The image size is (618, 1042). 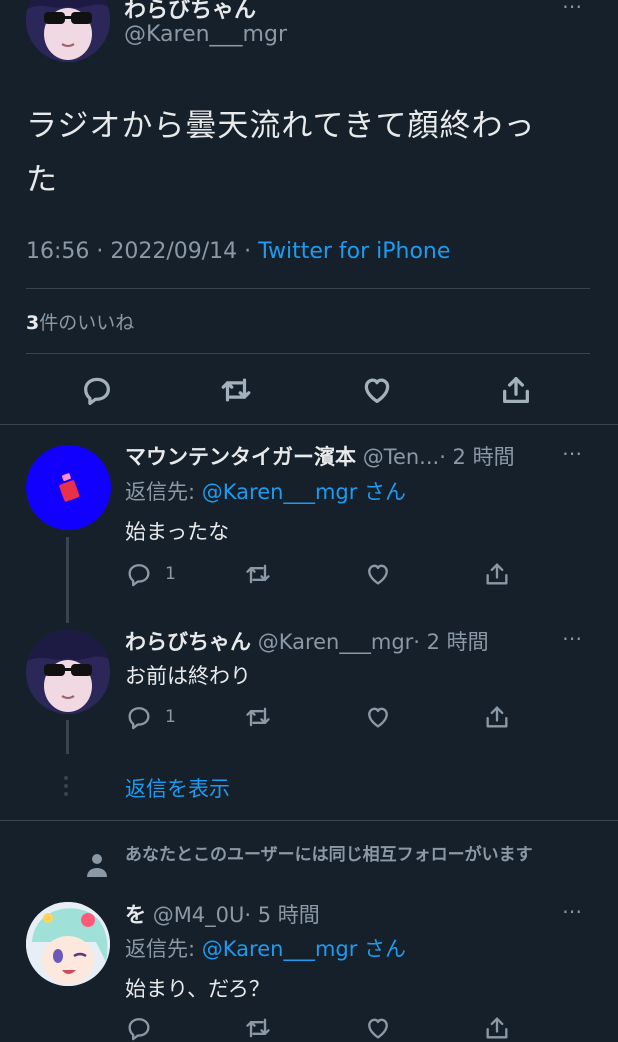 I want to click on social-context: あなたとこのユーザーには同じ相互フォローがいます, so click(x=329, y=855).